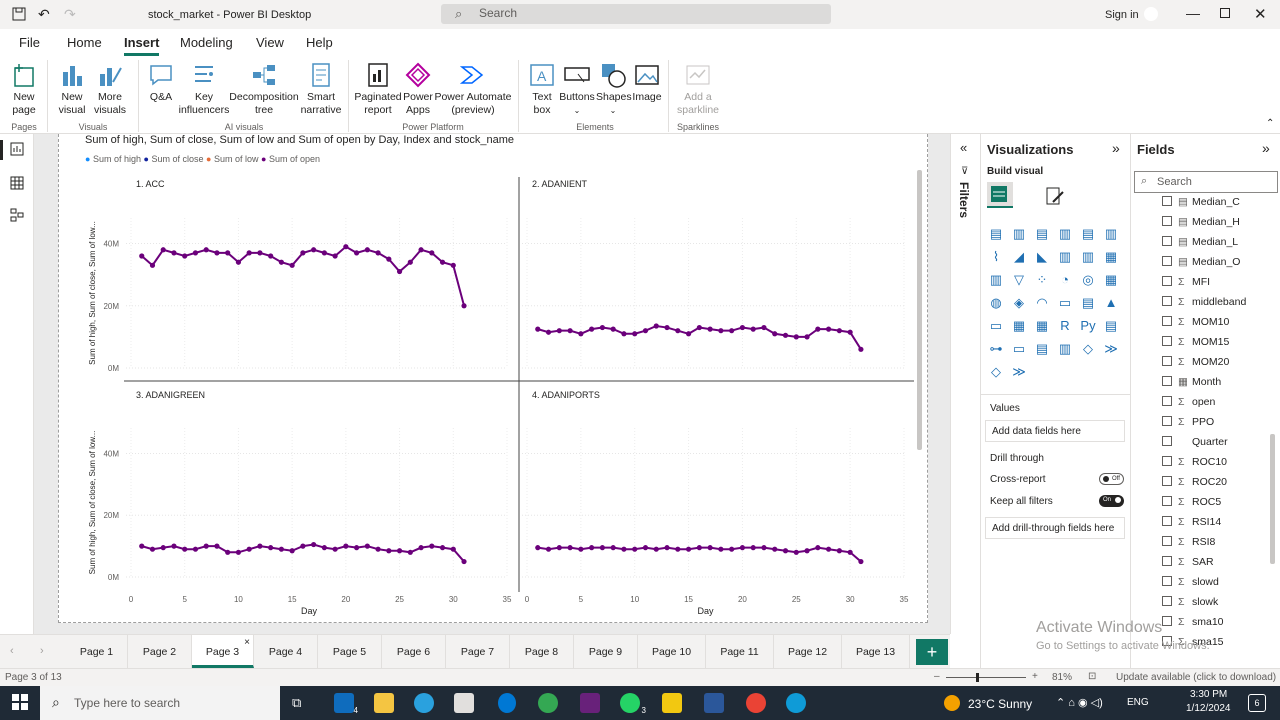 The height and width of the screenshot is (720, 1280). What do you see at coordinates (1019, 350) in the screenshot?
I see `qa-visual-icon: ▭` at bounding box center [1019, 350].